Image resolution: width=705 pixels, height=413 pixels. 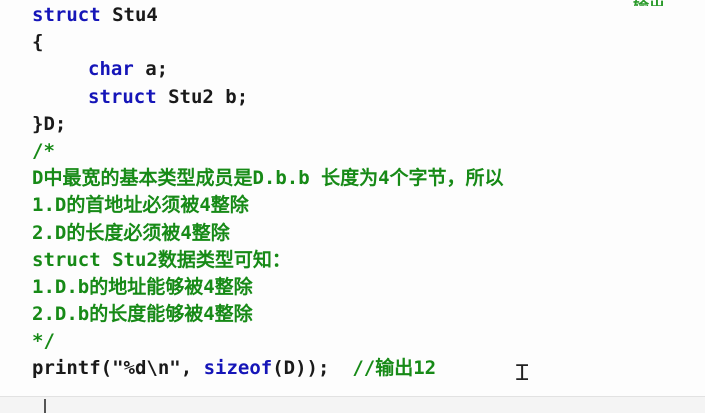 I want to click on keyword-char: char, so click(x=111, y=69).